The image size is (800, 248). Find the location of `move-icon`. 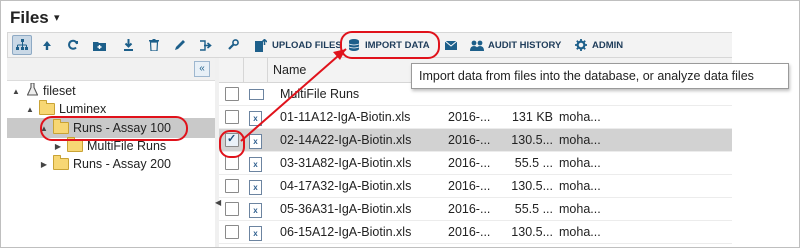

move-icon is located at coordinates (206, 45).